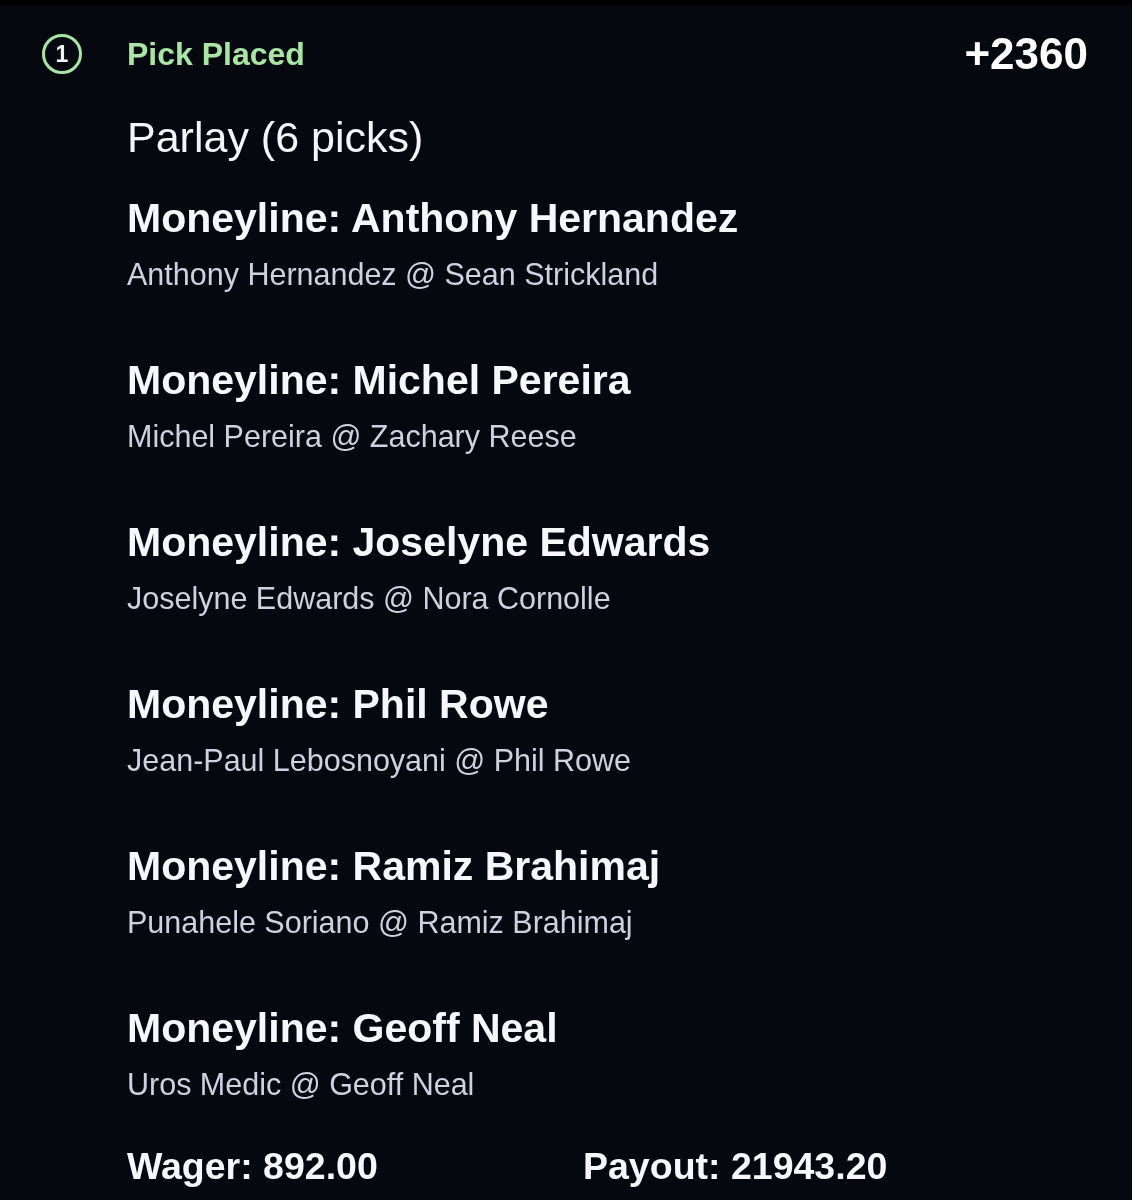  Describe the element at coordinates (275, 137) in the screenshot. I see `bet-title: Parlay (6 picks)` at that location.